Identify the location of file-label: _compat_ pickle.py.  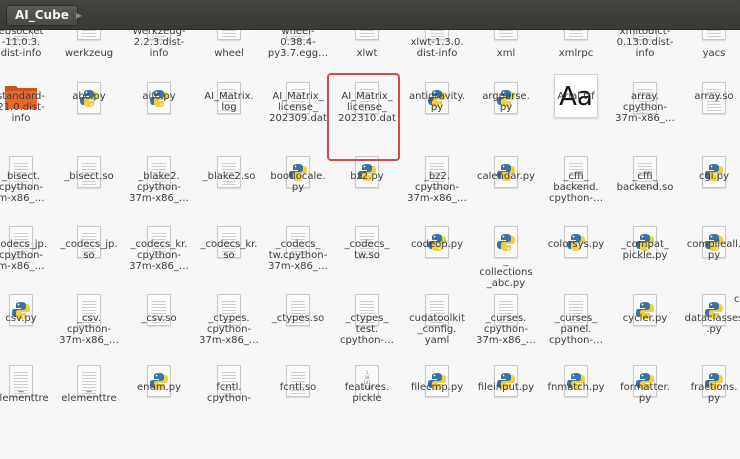
(645, 250).